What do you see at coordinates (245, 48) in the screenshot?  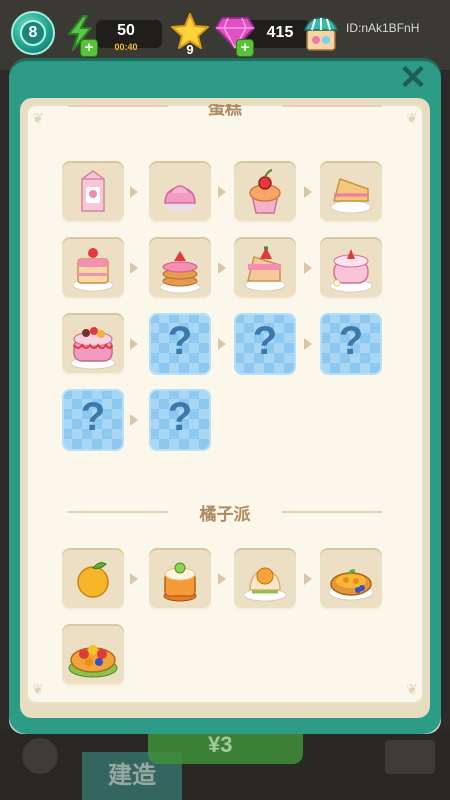 I see `add-gems-button: +` at bounding box center [245, 48].